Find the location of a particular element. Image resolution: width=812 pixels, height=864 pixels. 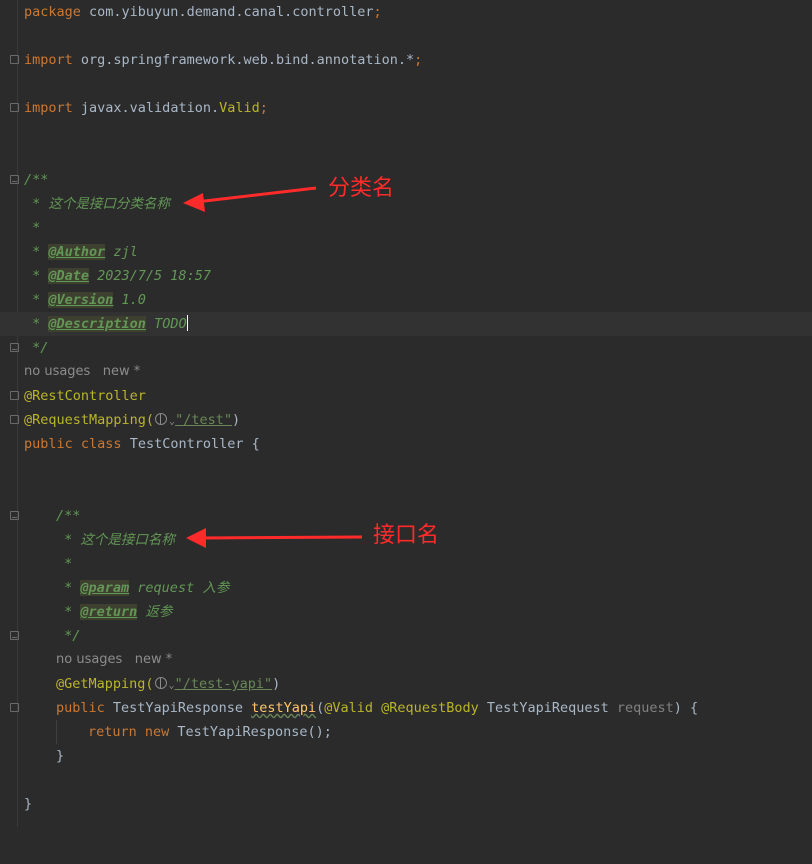

annotation-label-category: 分类名 is located at coordinates (361, 188).